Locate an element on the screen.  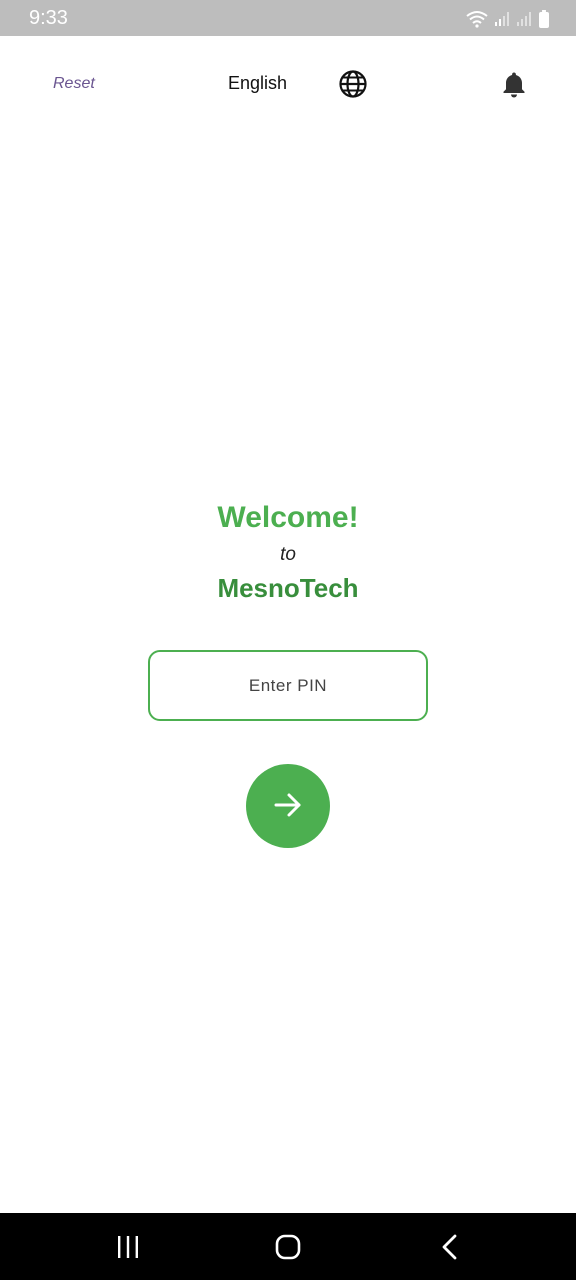
welcome-connector: to is located at coordinates (288, 554).